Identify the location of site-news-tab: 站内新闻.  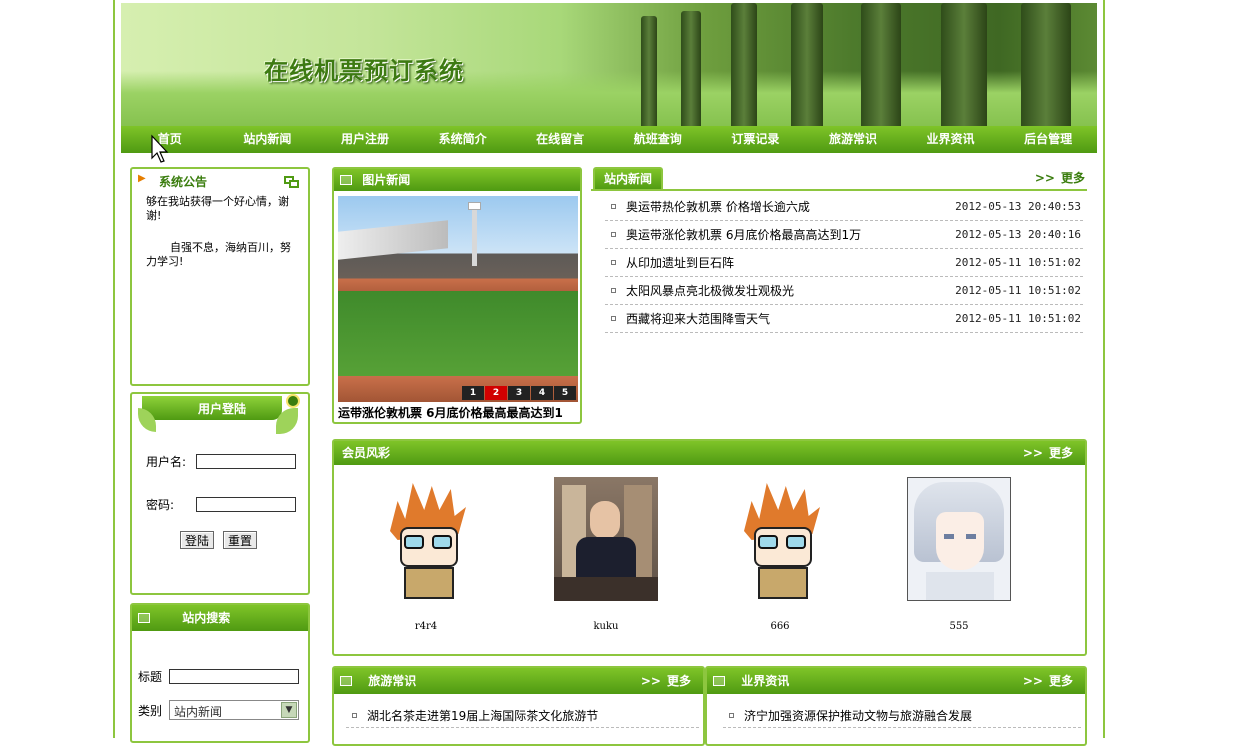
(628, 178).